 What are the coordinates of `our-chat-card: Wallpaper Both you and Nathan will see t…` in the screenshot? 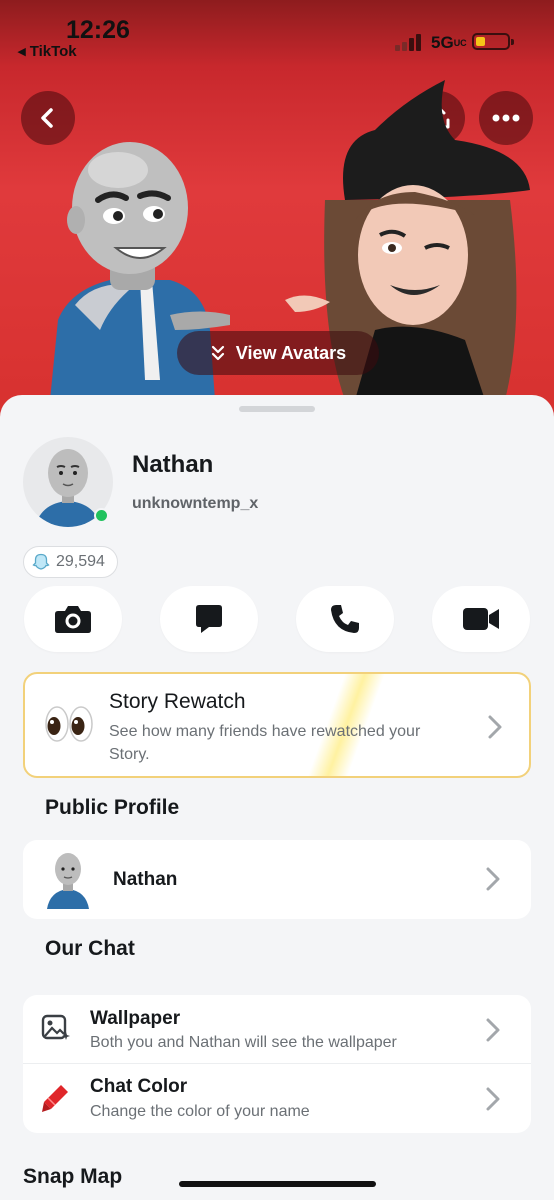 It's located at (277, 1064).